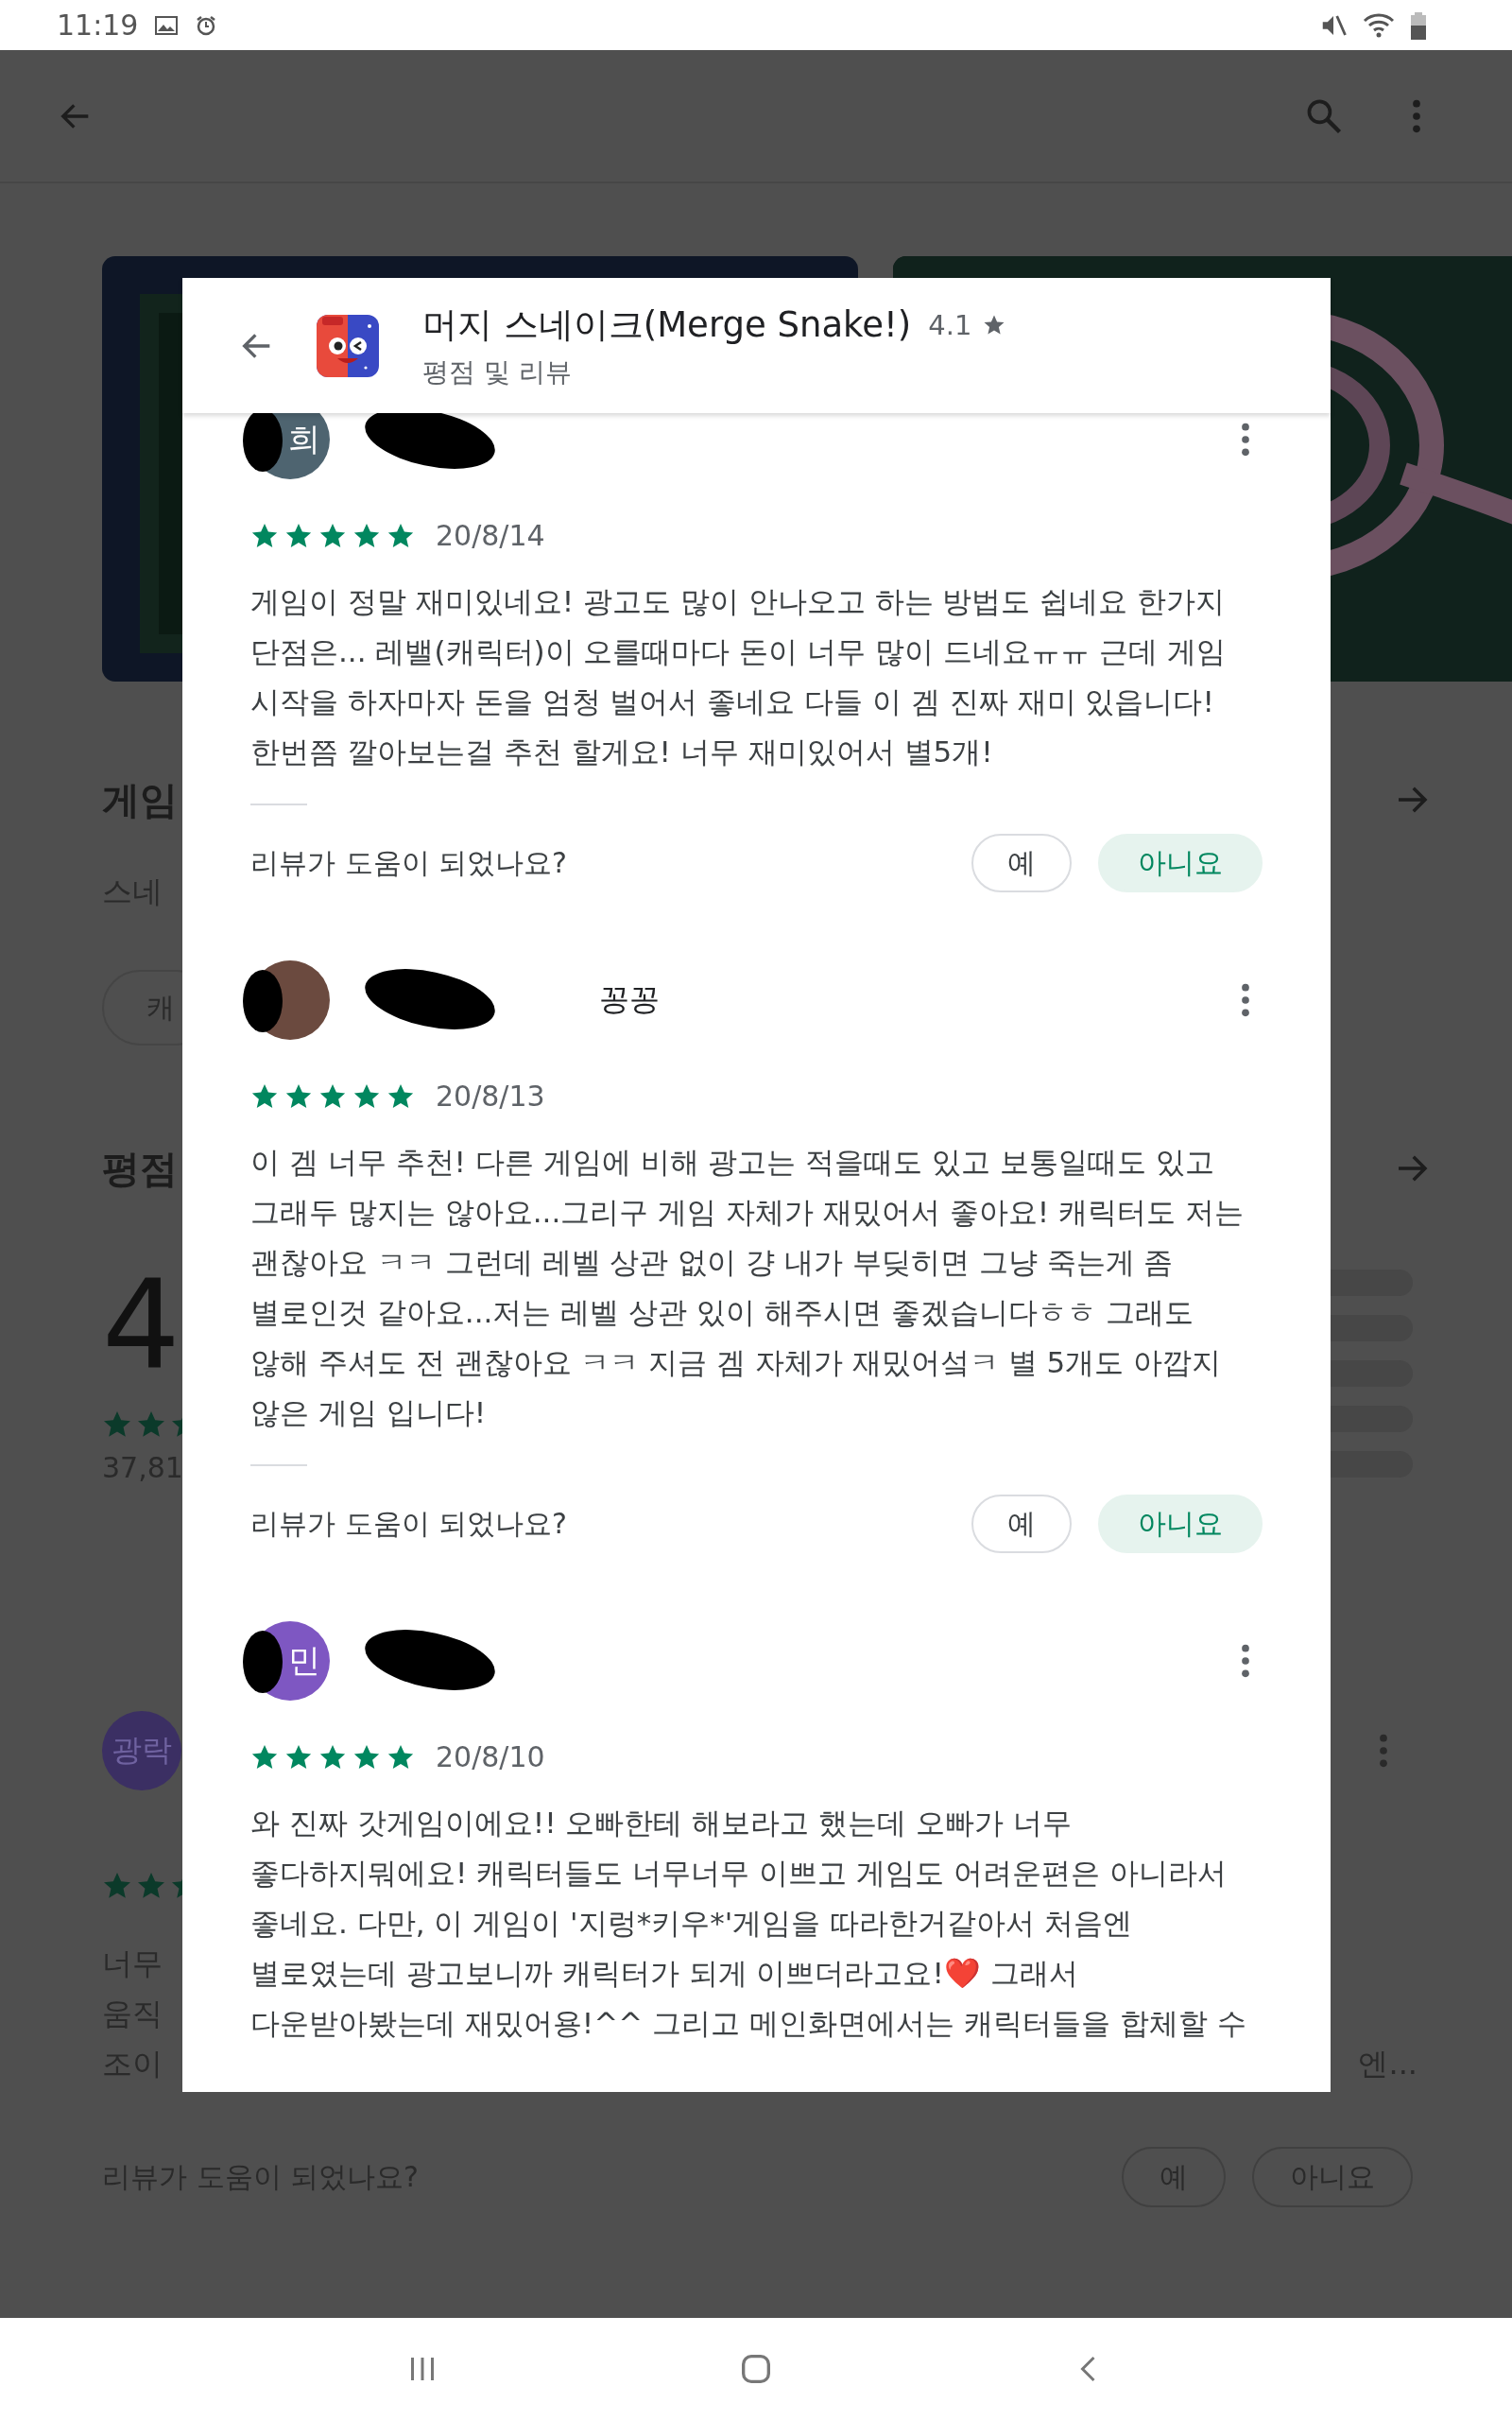 This screenshot has height=2420, width=1512. What do you see at coordinates (490, 535) in the screenshot?
I see `review-date: 20/8/14` at bounding box center [490, 535].